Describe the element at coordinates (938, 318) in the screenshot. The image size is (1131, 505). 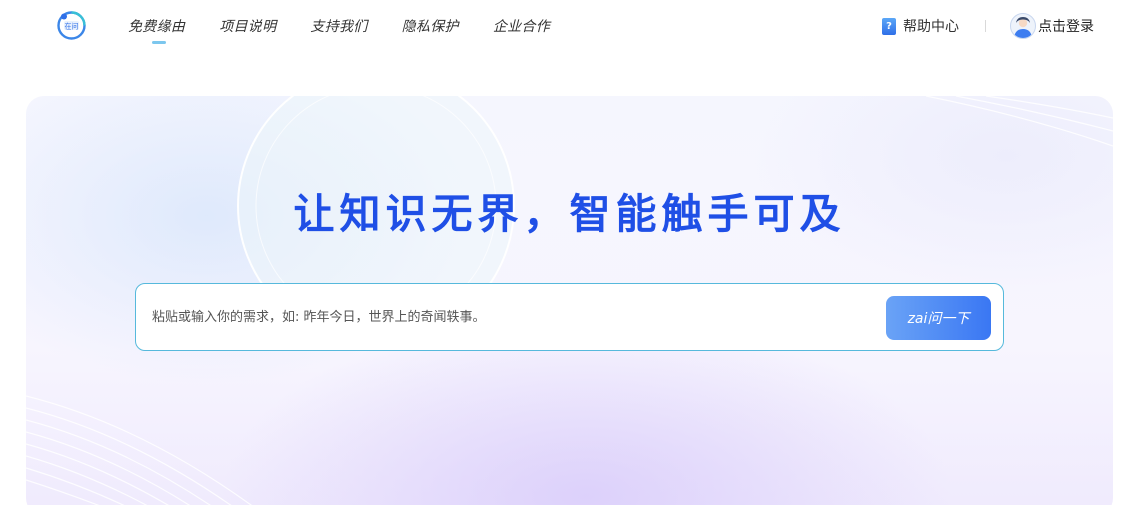
I see `ask-button: zai问一下` at that location.